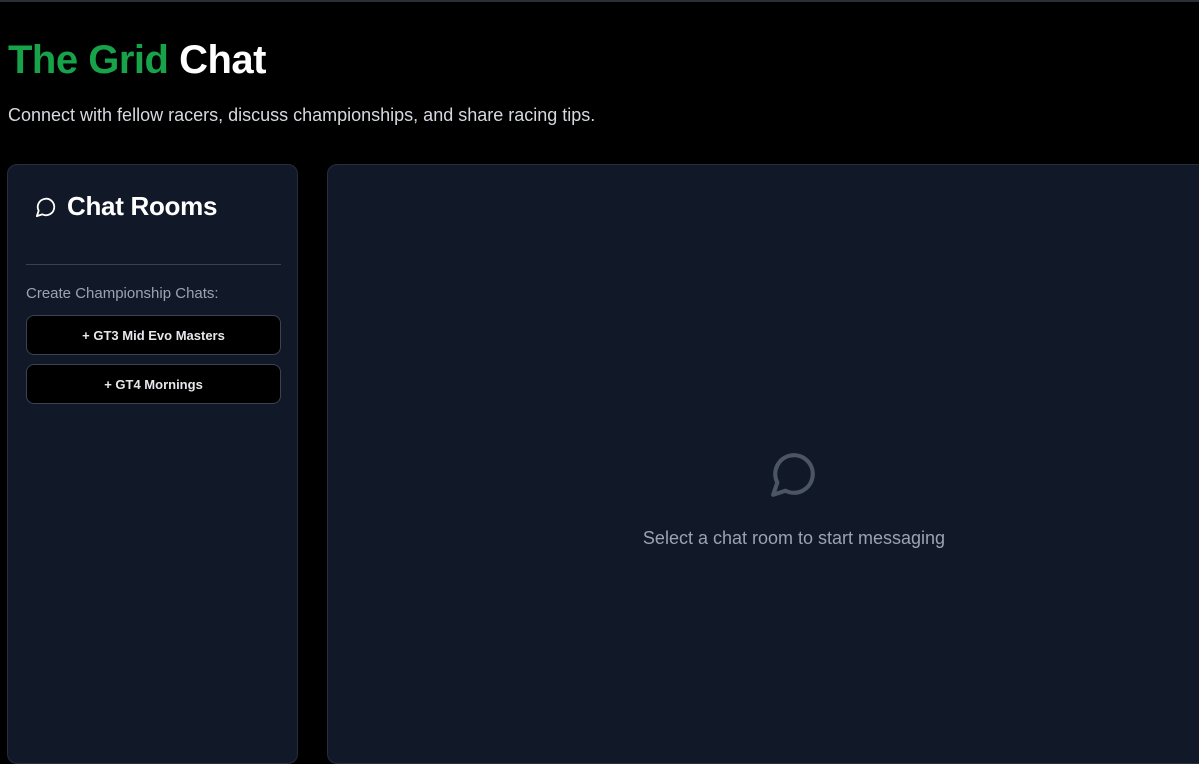  Describe the element at coordinates (763, 499) in the screenshot. I see `empty-state: Select a chat room to start messaging` at that location.